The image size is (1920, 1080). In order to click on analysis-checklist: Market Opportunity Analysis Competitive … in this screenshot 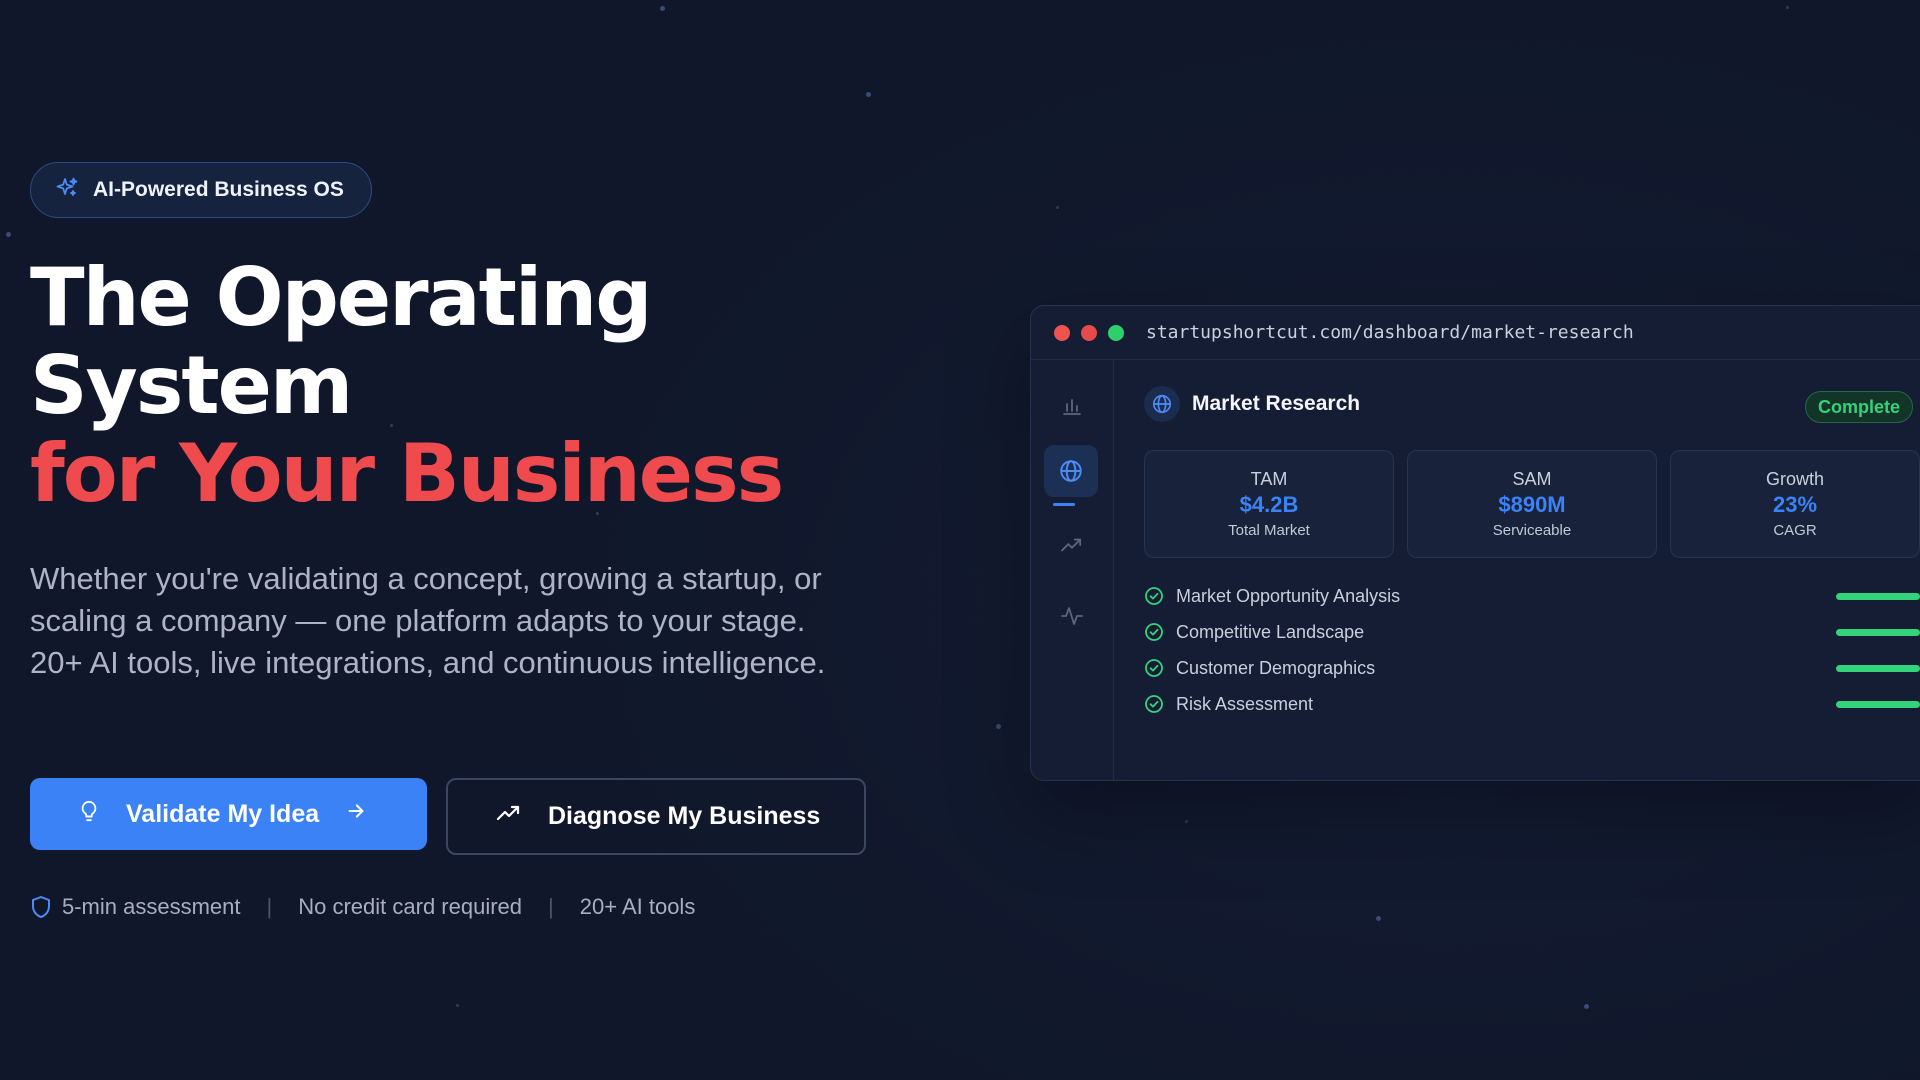, I will do `click(1532, 650)`.